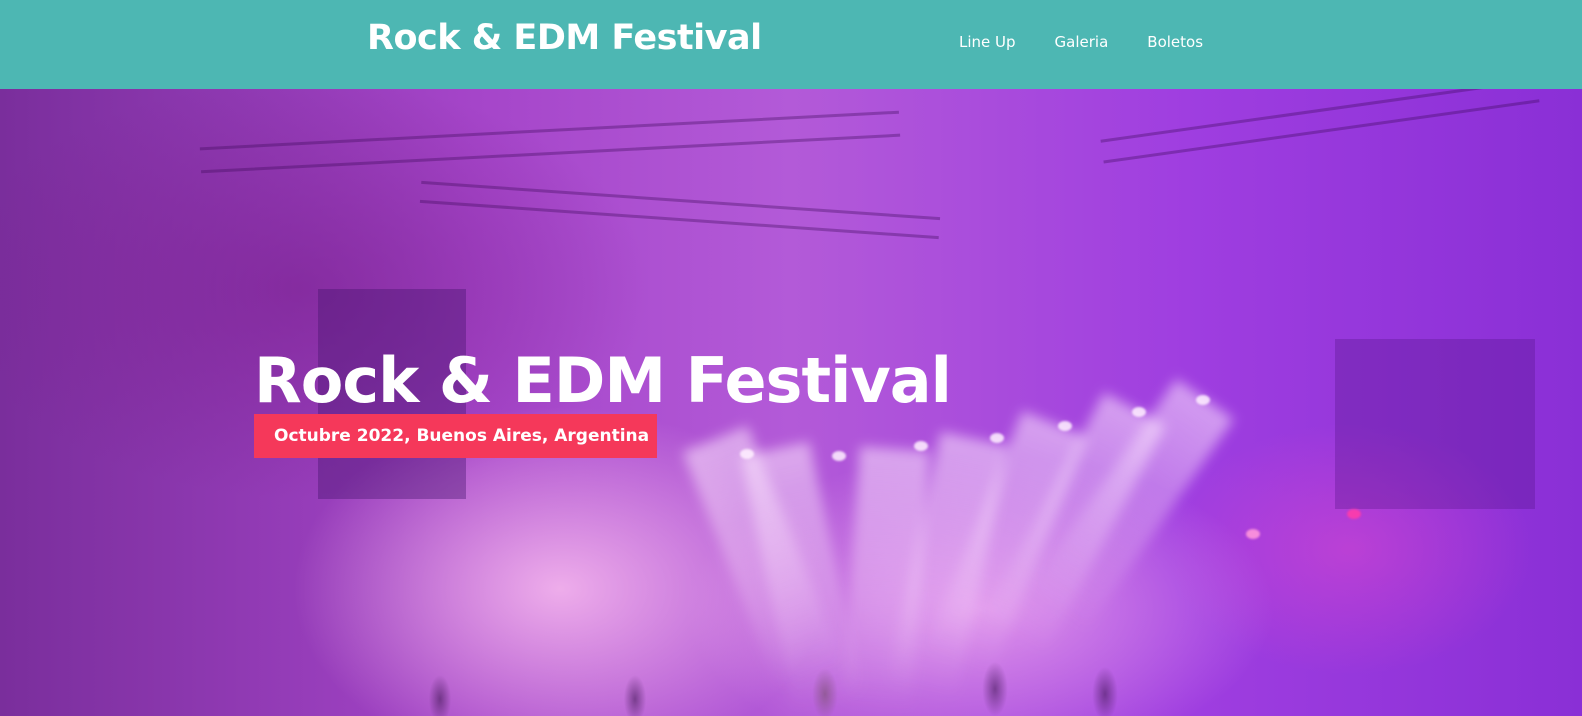 This screenshot has width=1582, height=716. What do you see at coordinates (564, 38) in the screenshot?
I see `site-logo-title: Rock & EDM Festival` at bounding box center [564, 38].